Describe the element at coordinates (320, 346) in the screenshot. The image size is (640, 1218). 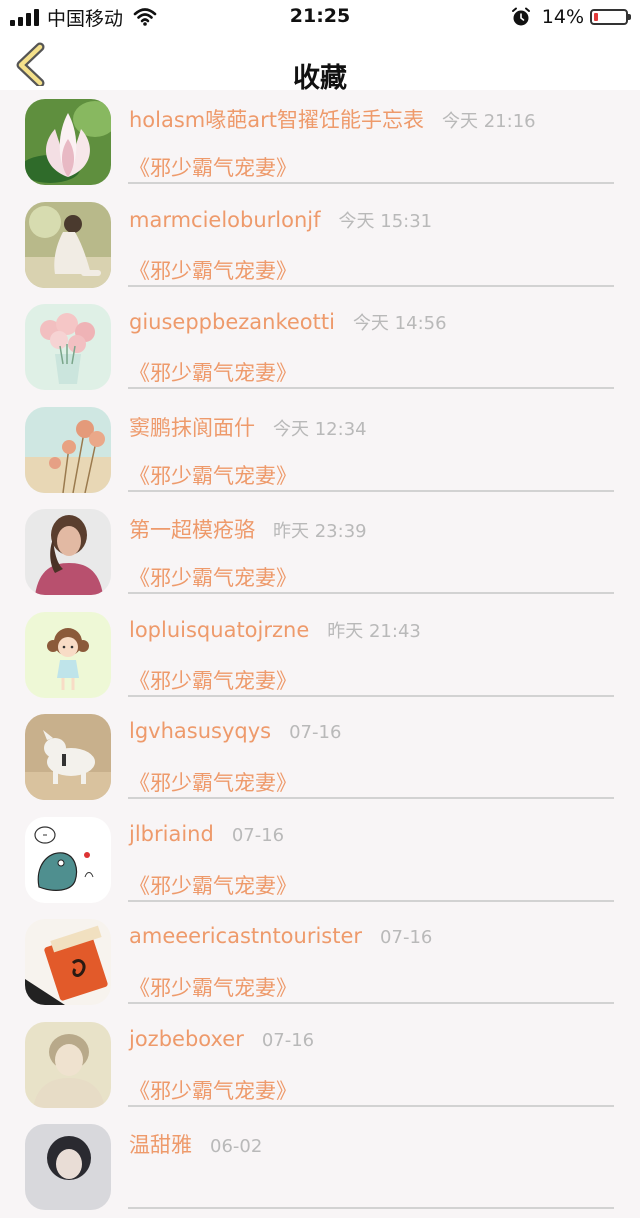
I see `favorite-item: giuseppbezankeotti 今天 14:56 《邪少霸气宠妻》` at that location.